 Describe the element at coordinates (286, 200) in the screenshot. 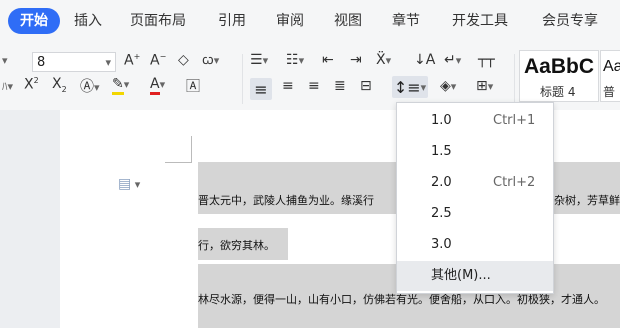

I see `doc-line: 晋太元中，武陵人捕鱼为业。缘溪行` at that location.